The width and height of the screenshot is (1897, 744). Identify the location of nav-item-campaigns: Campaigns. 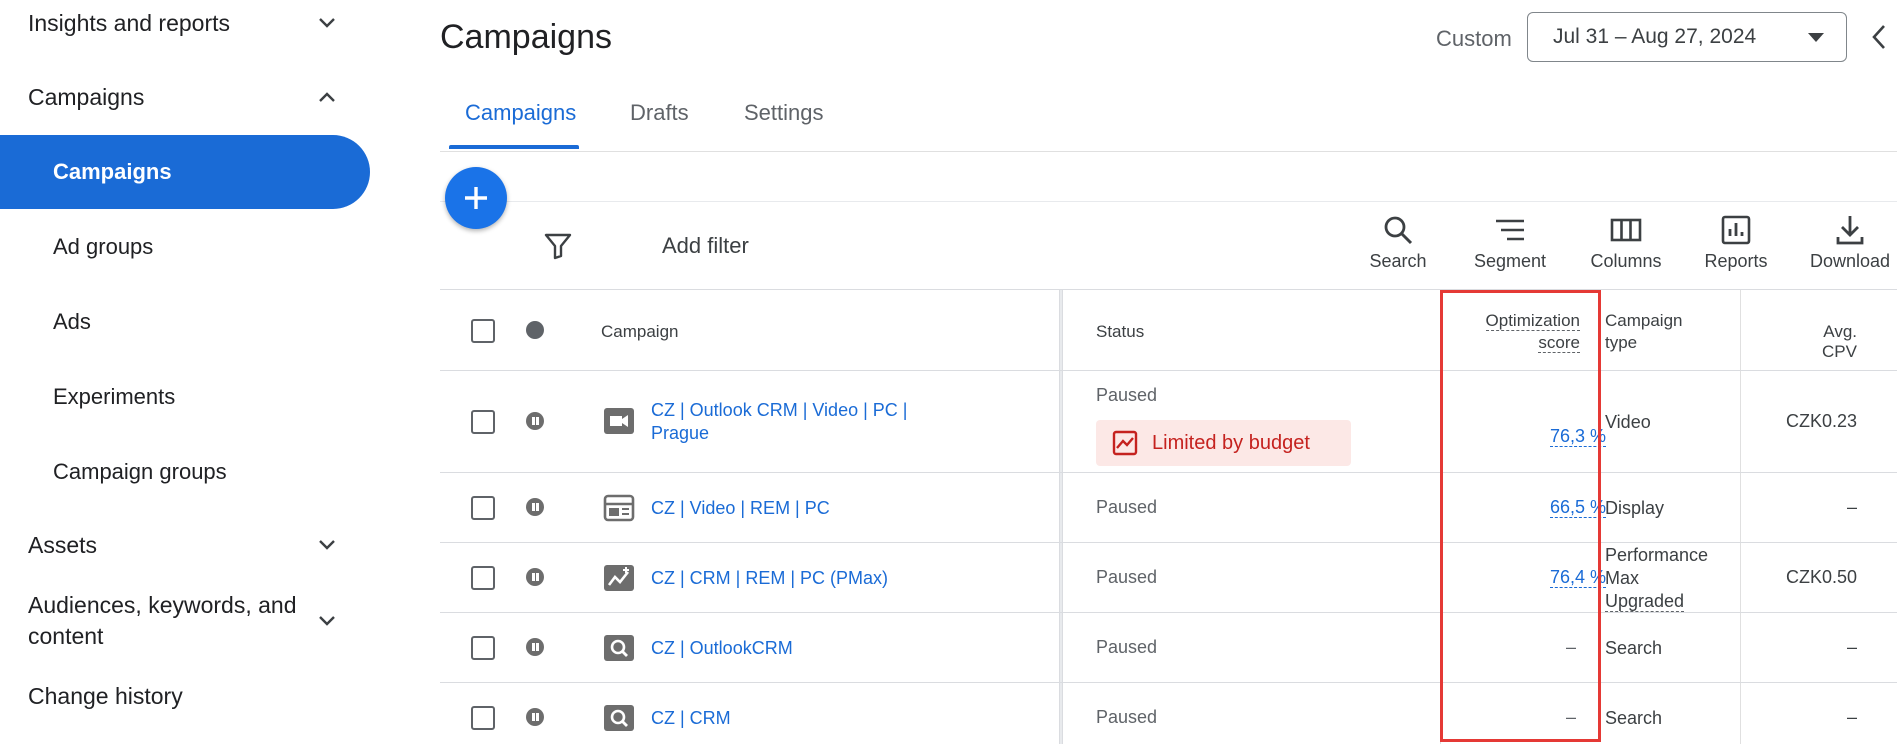
(185, 172).